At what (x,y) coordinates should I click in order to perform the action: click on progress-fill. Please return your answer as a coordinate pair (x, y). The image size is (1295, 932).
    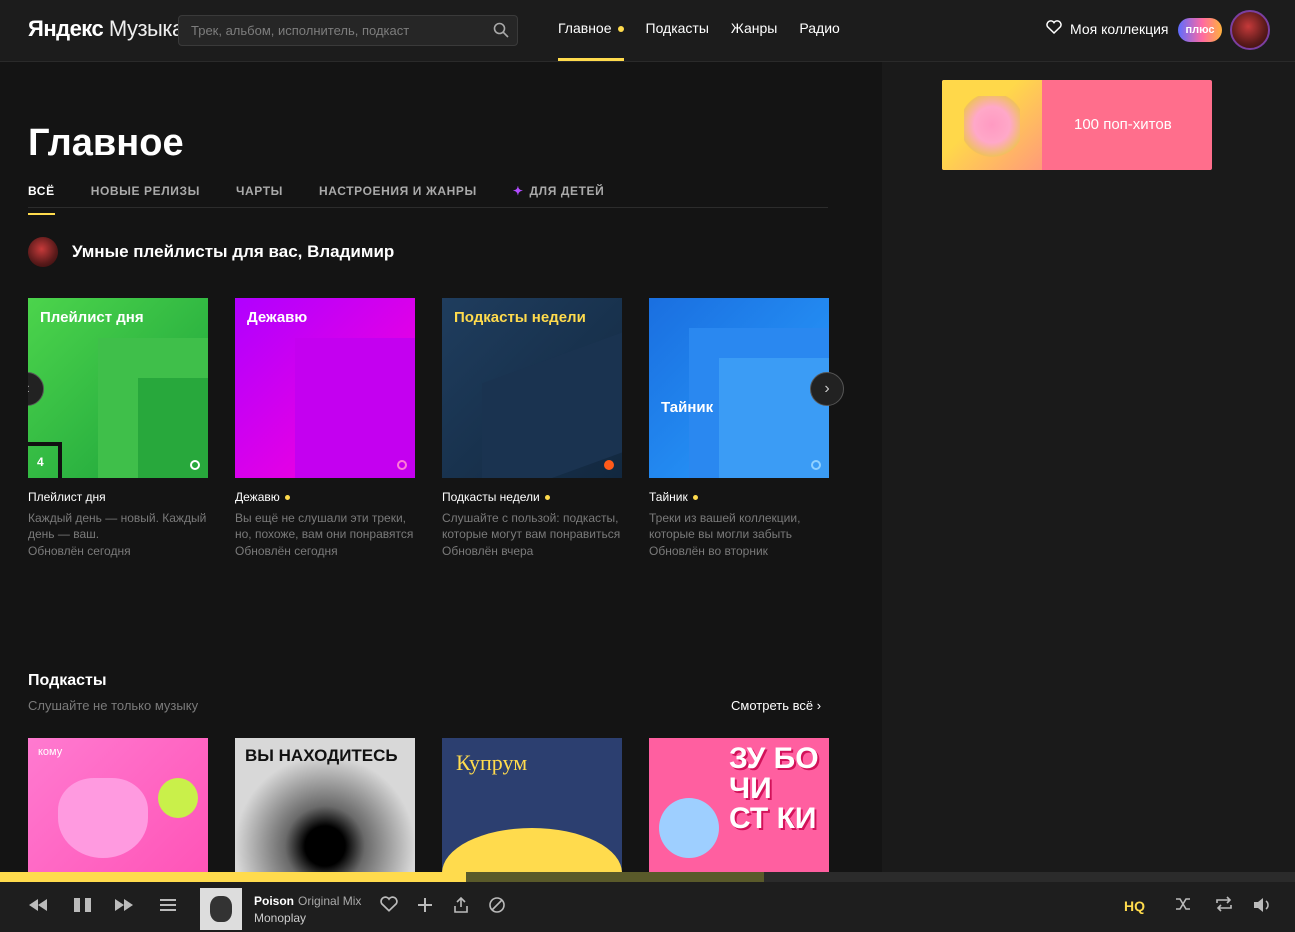
    Looking at the image, I should click on (233, 877).